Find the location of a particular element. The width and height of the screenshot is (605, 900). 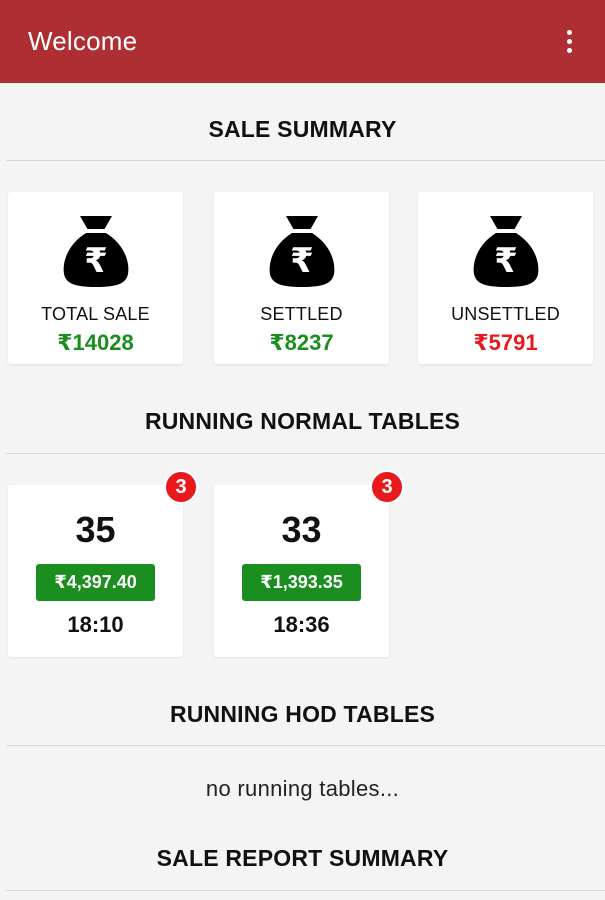

unsettled-label: UNSETTLED is located at coordinates (505, 314).